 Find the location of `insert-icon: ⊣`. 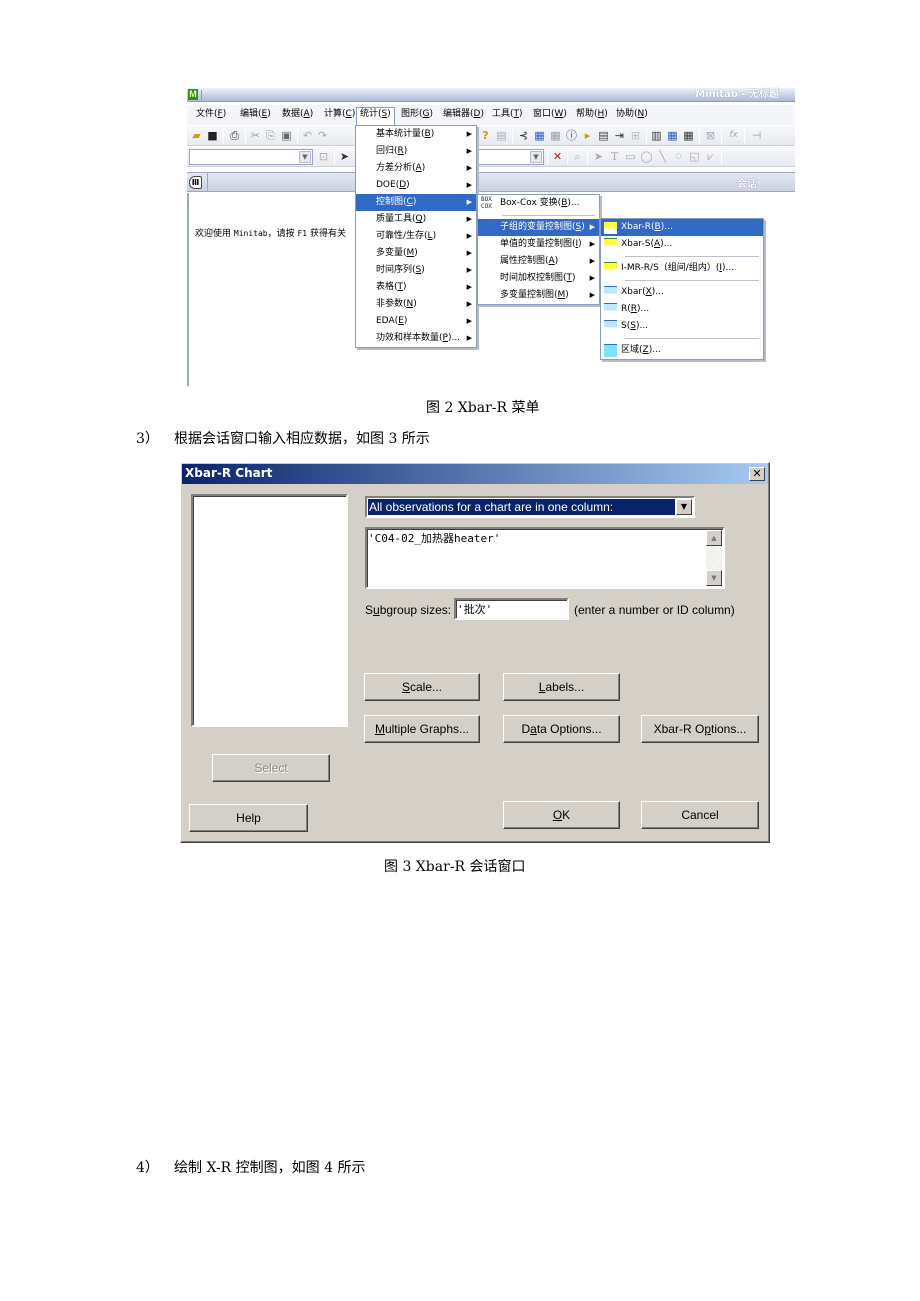

insert-icon: ⊣ is located at coordinates (756, 135).